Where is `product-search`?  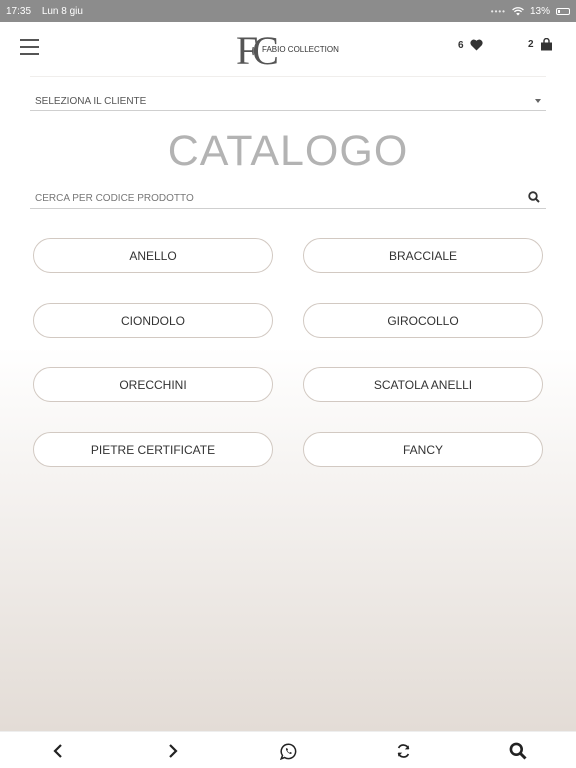
product-search is located at coordinates (288, 198).